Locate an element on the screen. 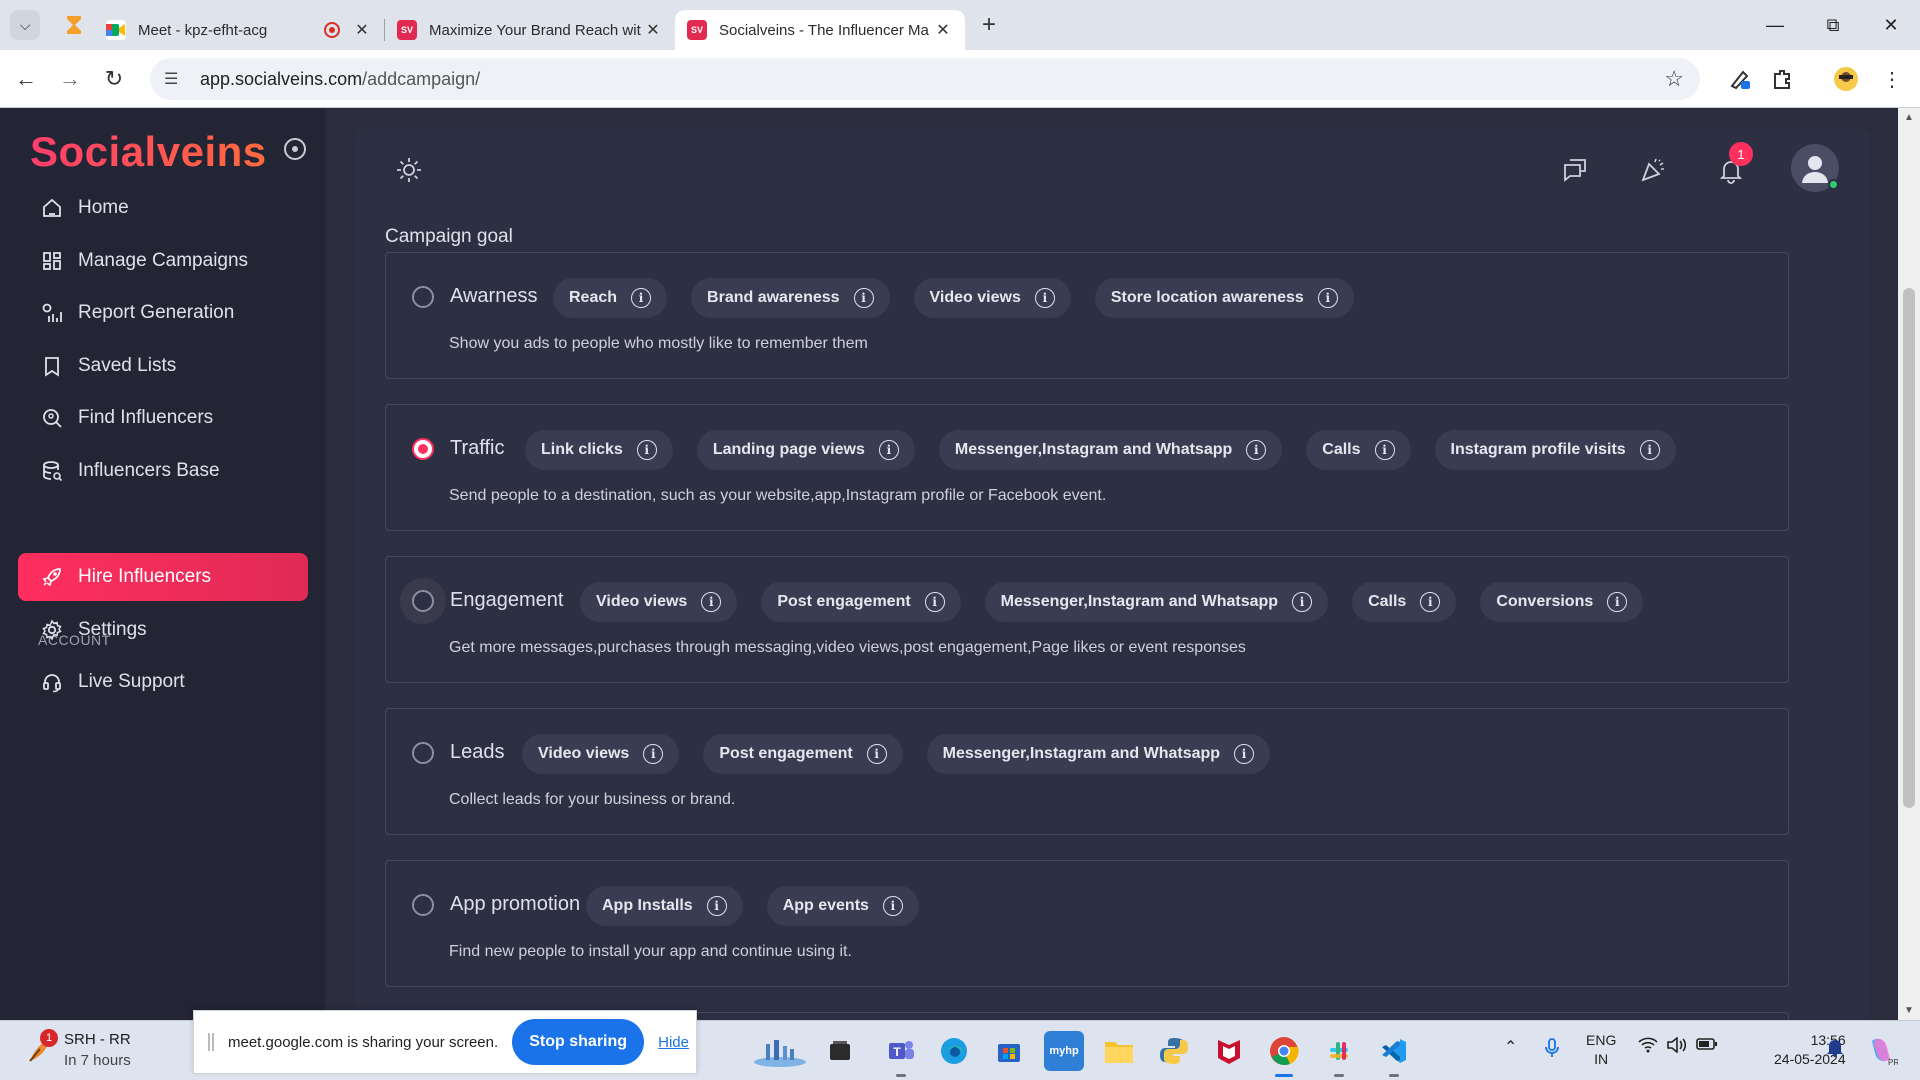  scroll-thumb is located at coordinates (1909, 548).